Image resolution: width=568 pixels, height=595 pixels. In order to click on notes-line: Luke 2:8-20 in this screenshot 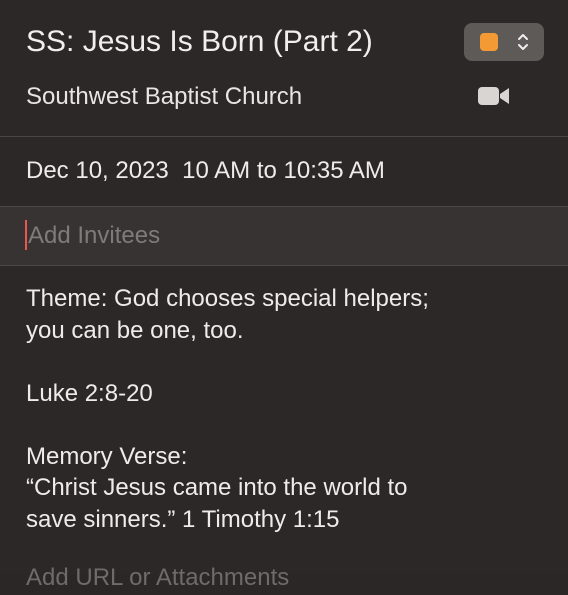, I will do `click(89, 393)`.